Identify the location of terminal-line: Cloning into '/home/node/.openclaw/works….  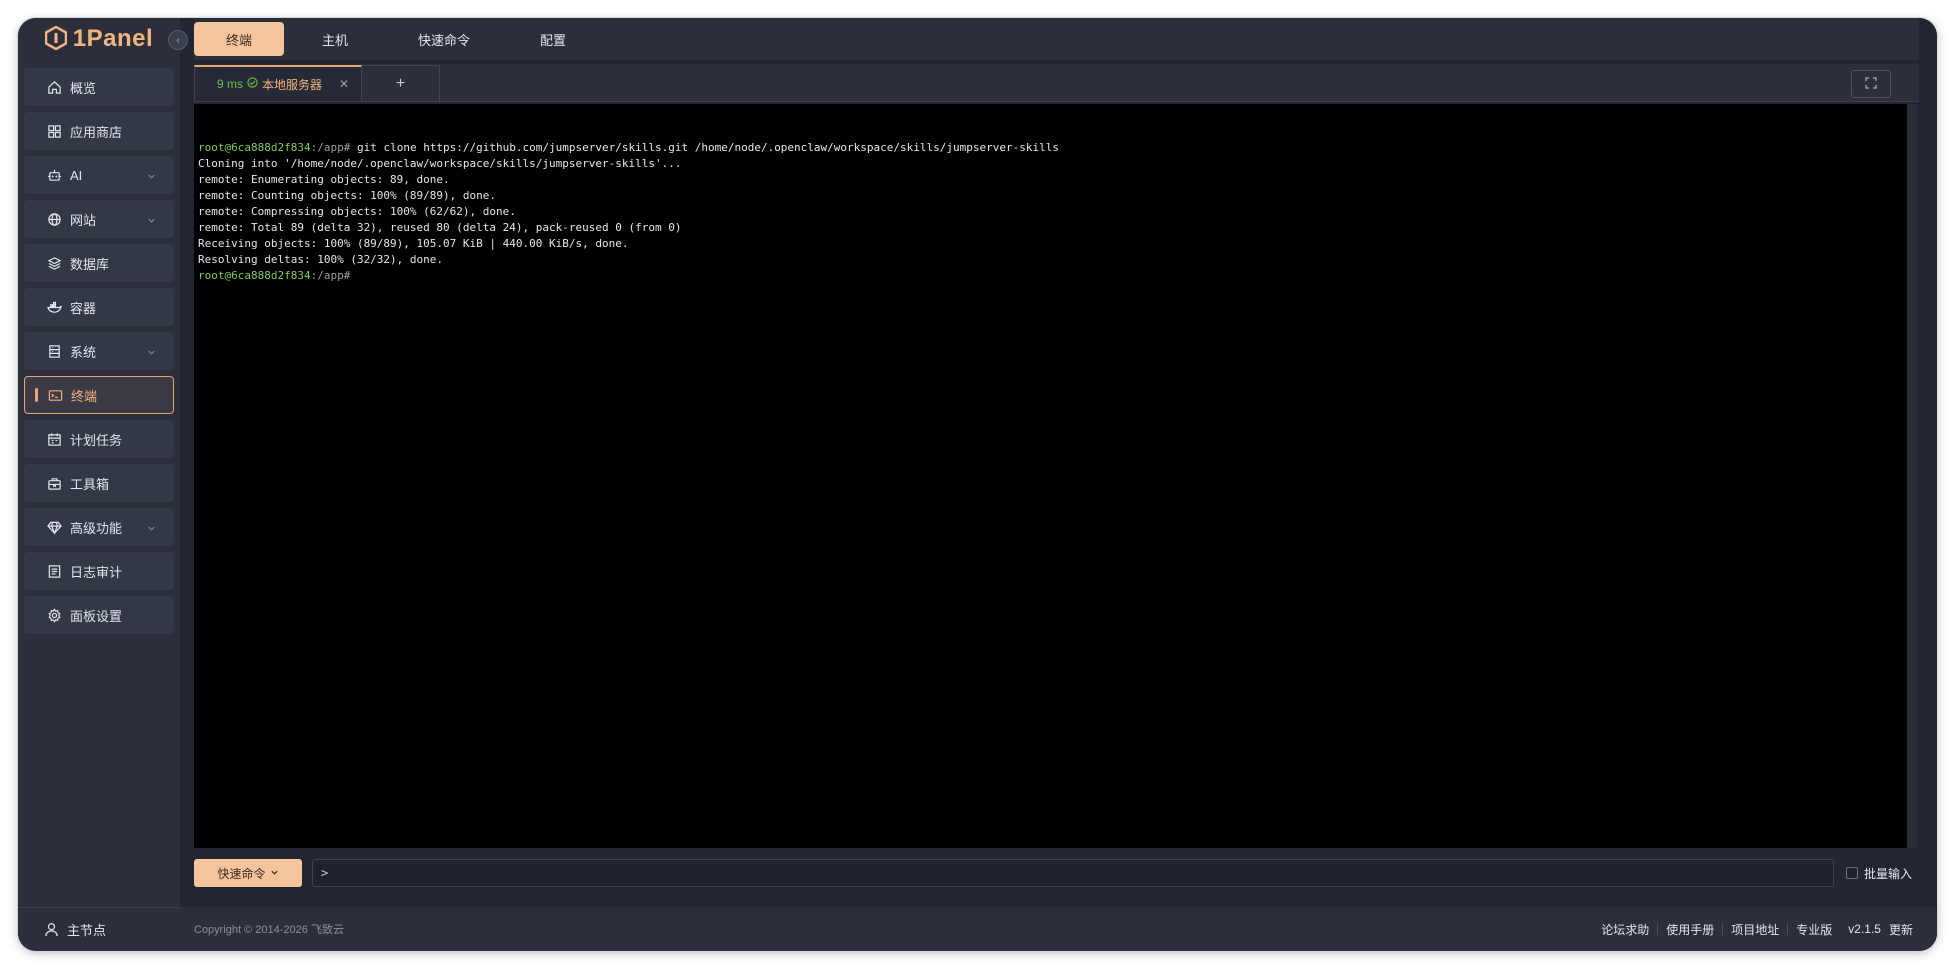
(1055, 164).